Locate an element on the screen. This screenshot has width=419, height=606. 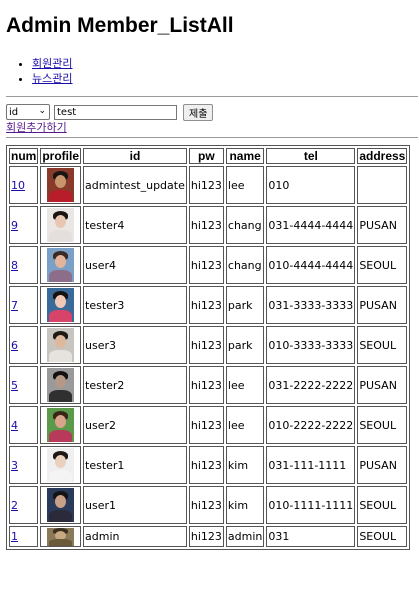
member-detail-link: 1 is located at coordinates (14, 536).